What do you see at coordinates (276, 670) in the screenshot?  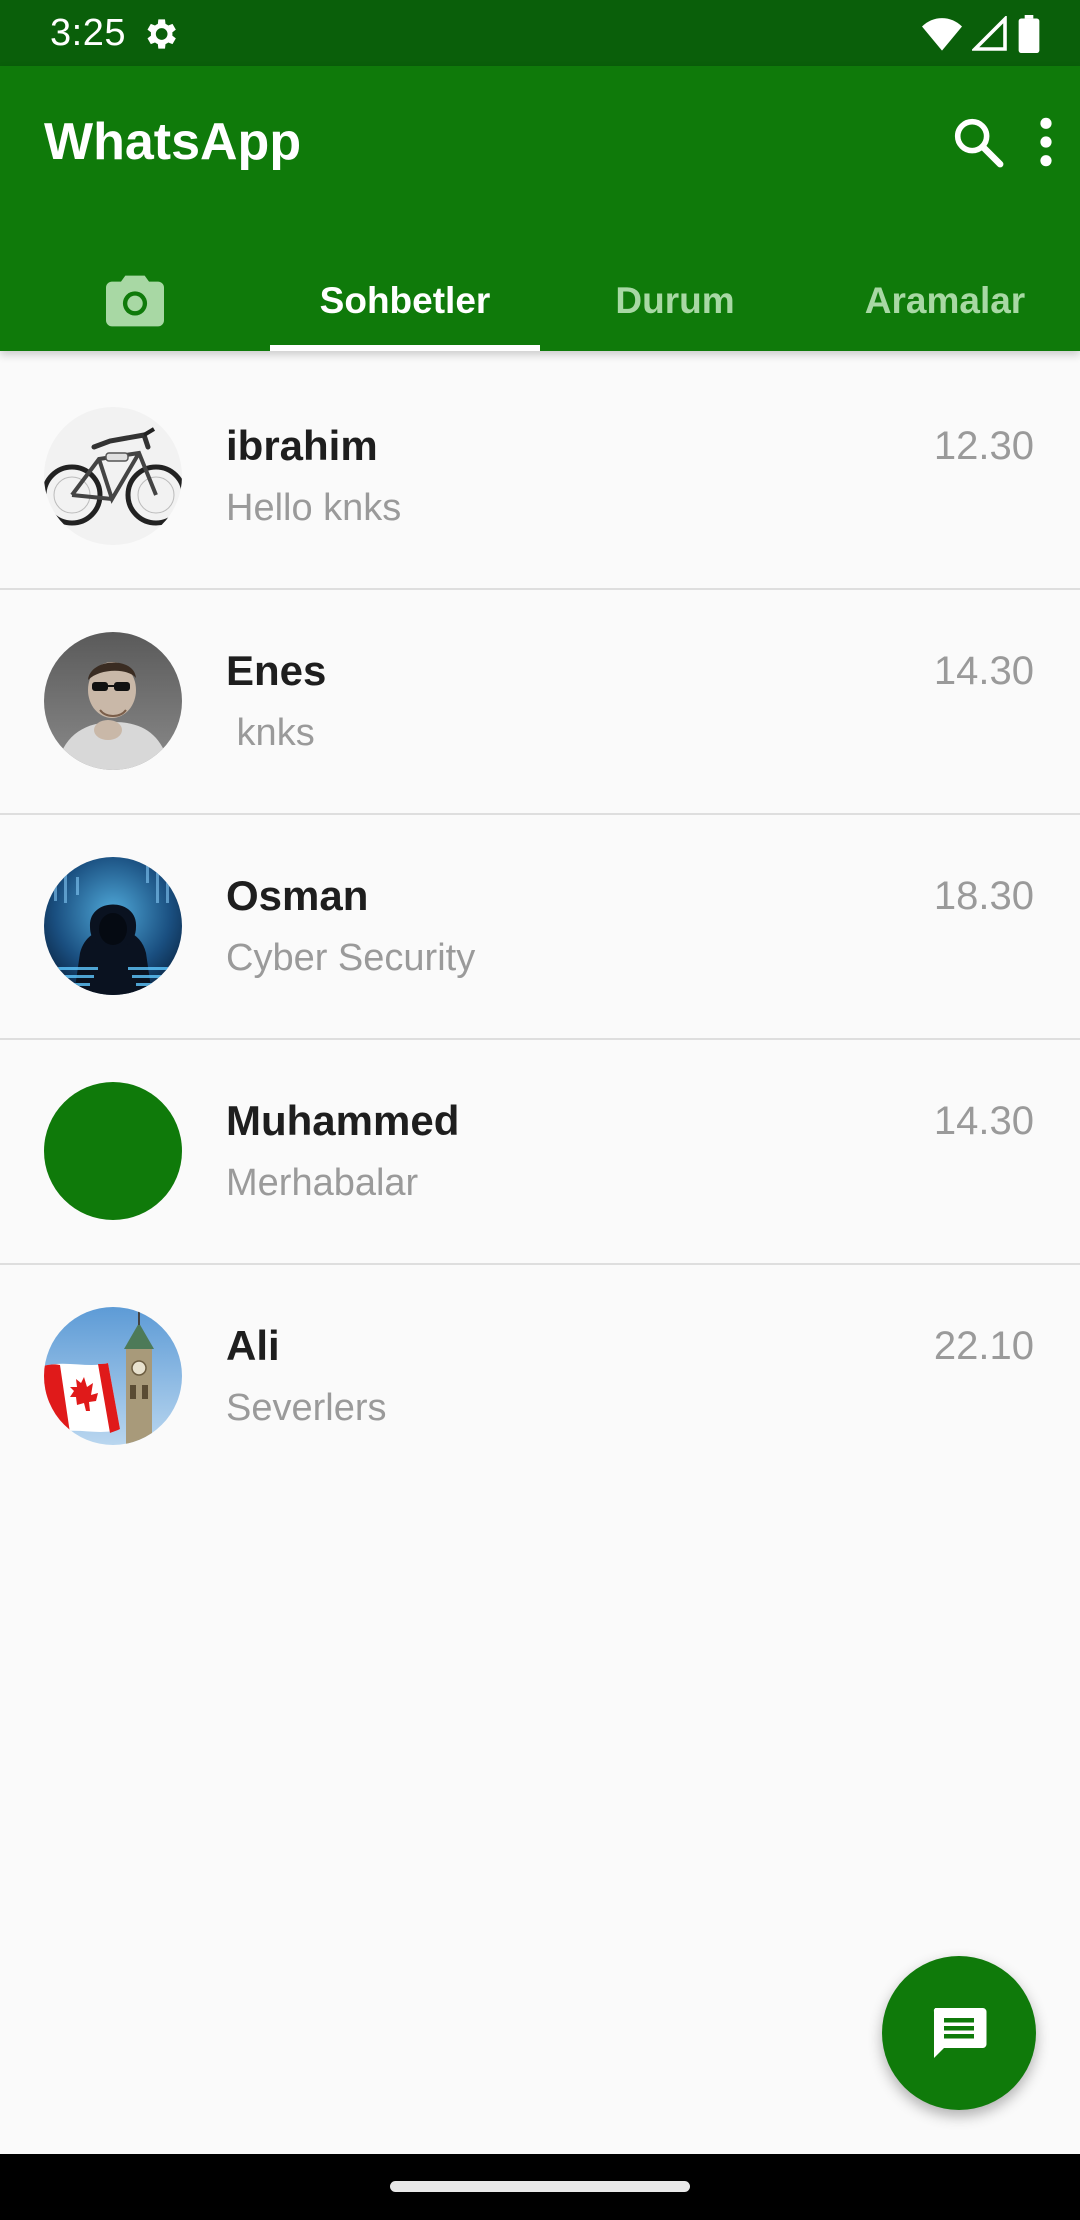 I see `chat-name: Enes` at bounding box center [276, 670].